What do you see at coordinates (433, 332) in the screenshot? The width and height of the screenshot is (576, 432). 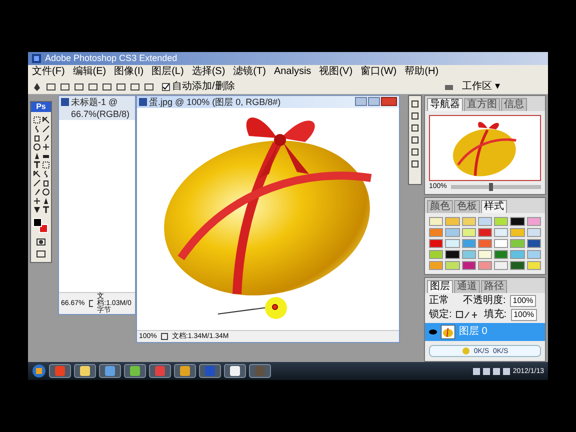 I see `eye-icon` at bounding box center [433, 332].